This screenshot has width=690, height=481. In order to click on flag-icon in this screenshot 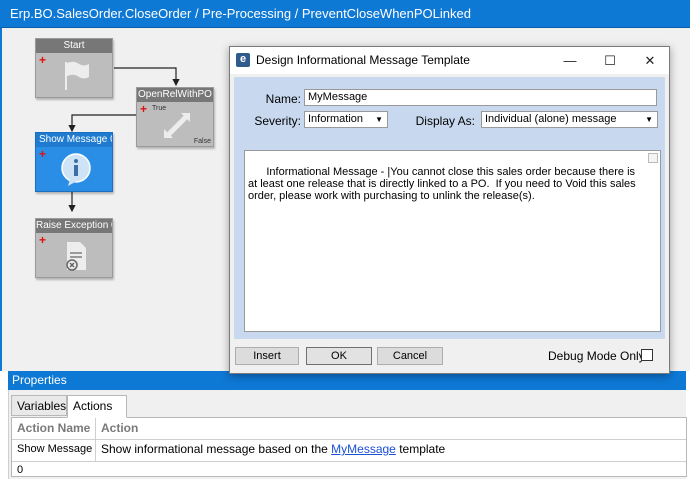, I will do `click(77, 75)`.